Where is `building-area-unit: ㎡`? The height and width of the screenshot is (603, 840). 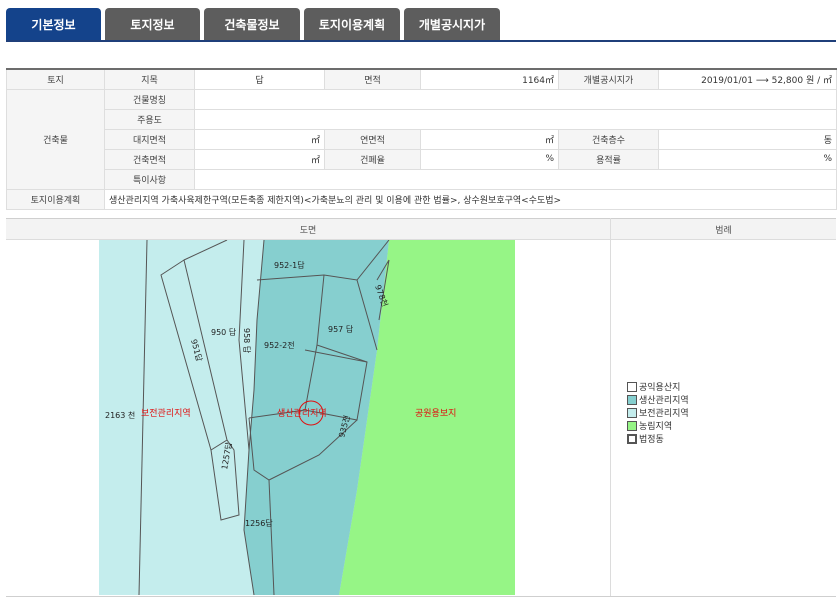
building-area-unit: ㎡ is located at coordinates (259, 159).